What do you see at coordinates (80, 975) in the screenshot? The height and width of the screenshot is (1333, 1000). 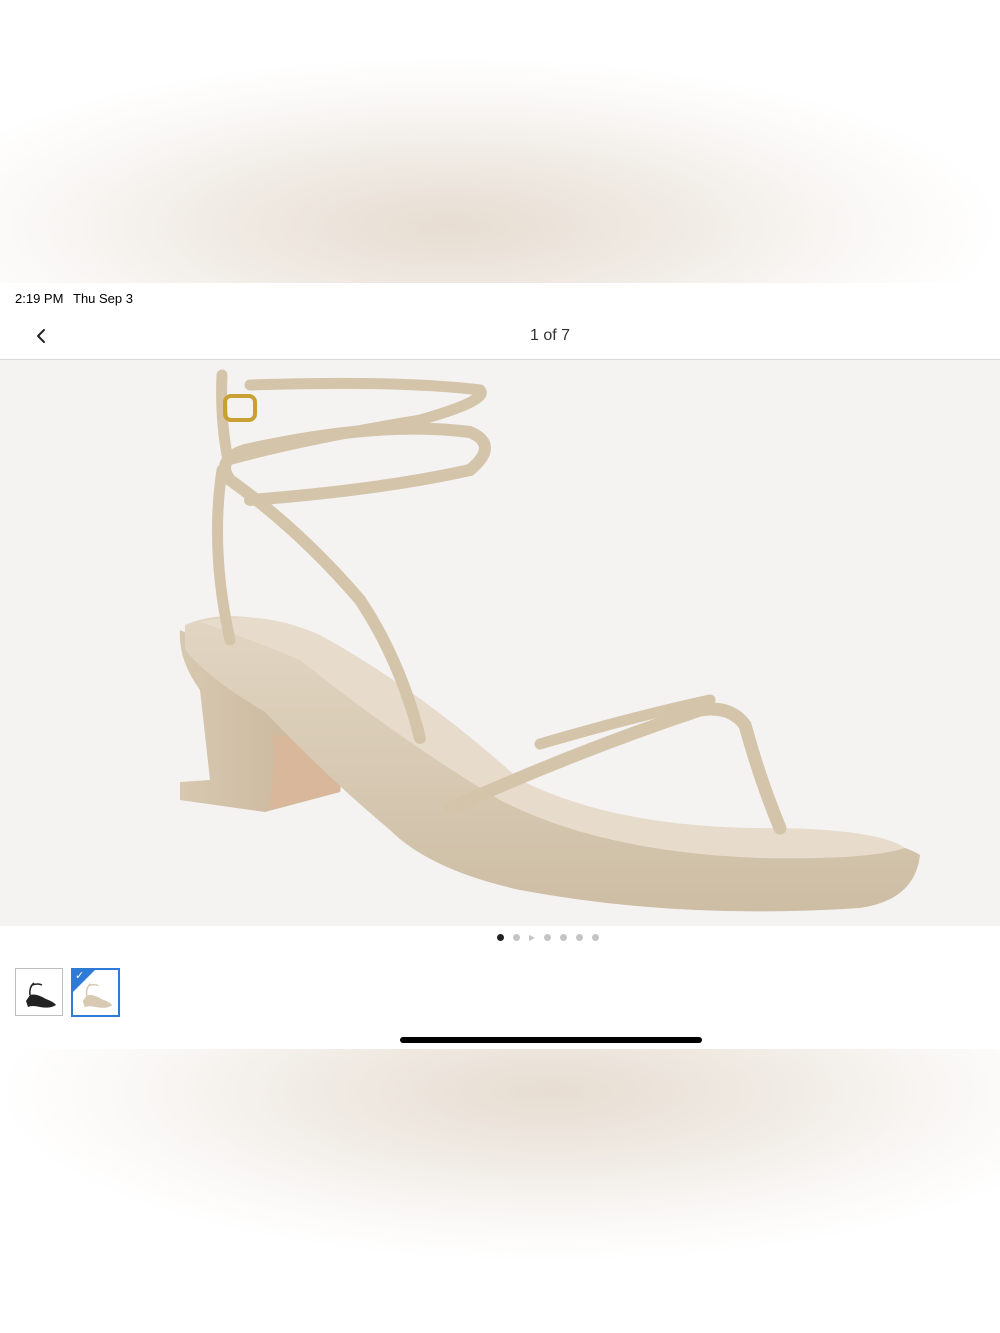 I see `checkmark-icon: ✓` at bounding box center [80, 975].